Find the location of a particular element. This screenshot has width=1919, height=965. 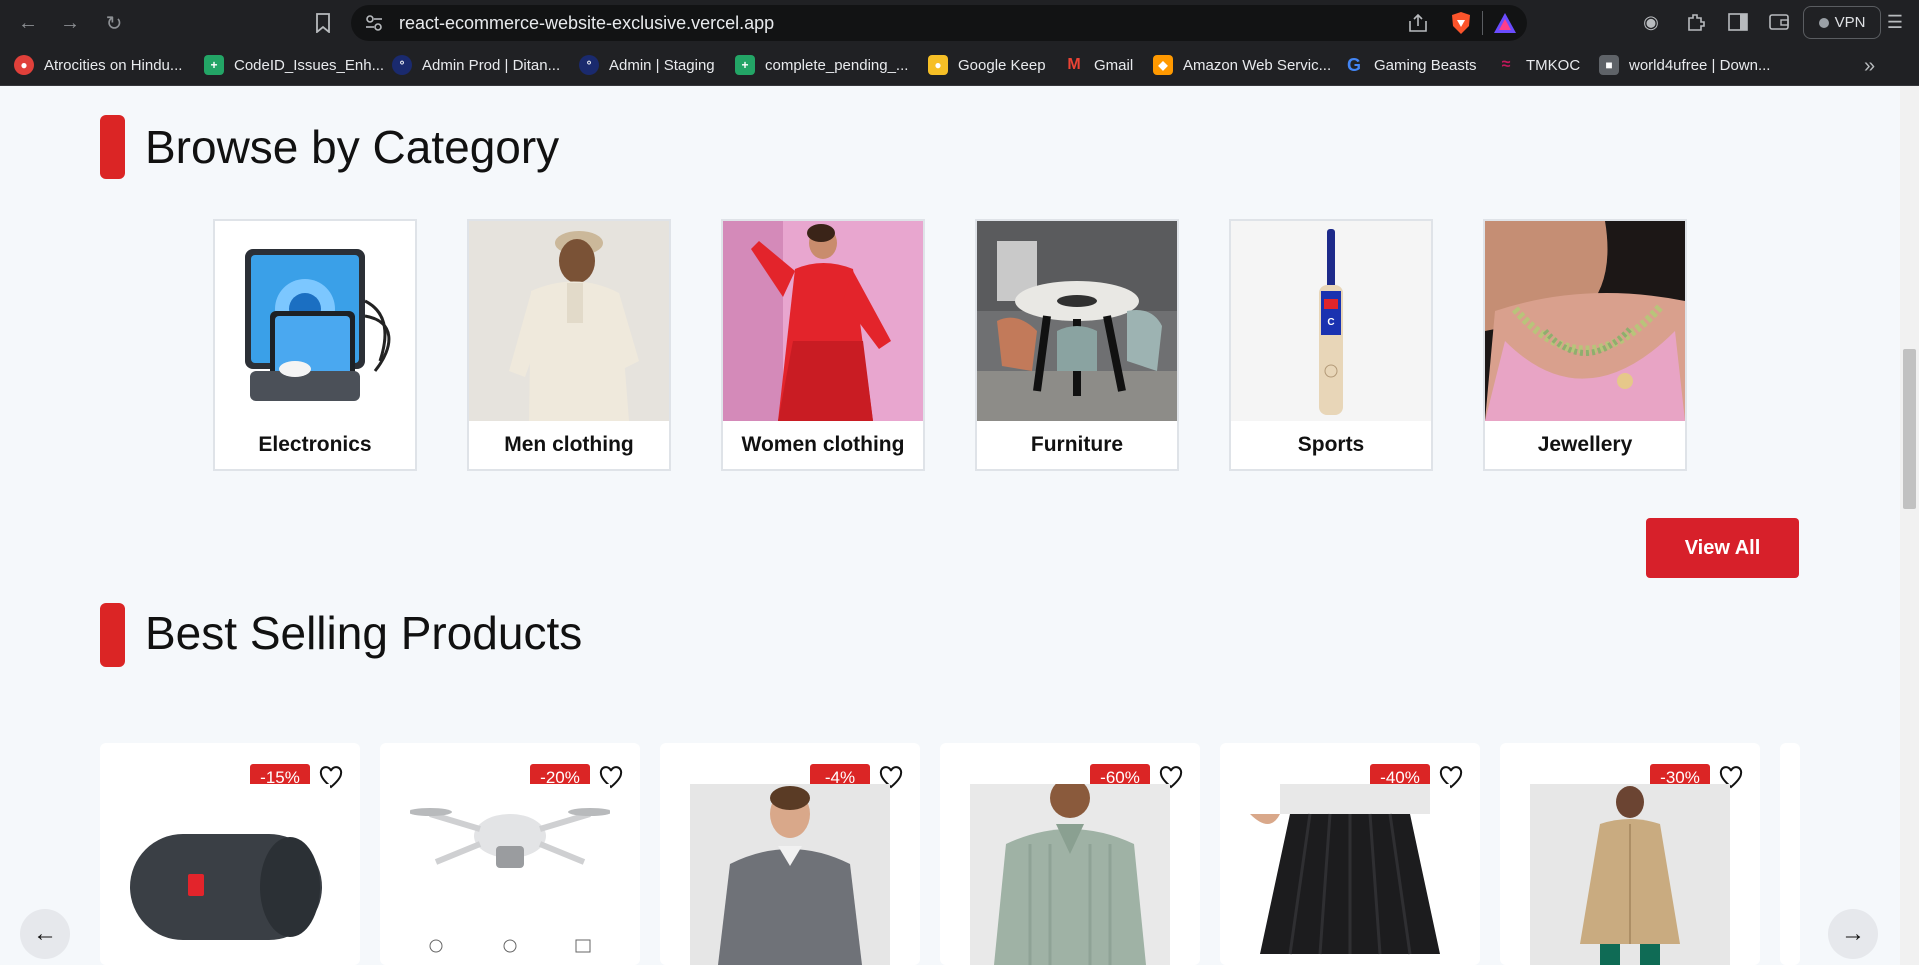

bookmark-item: ° Admin | Staging is located at coordinates (647, 65).